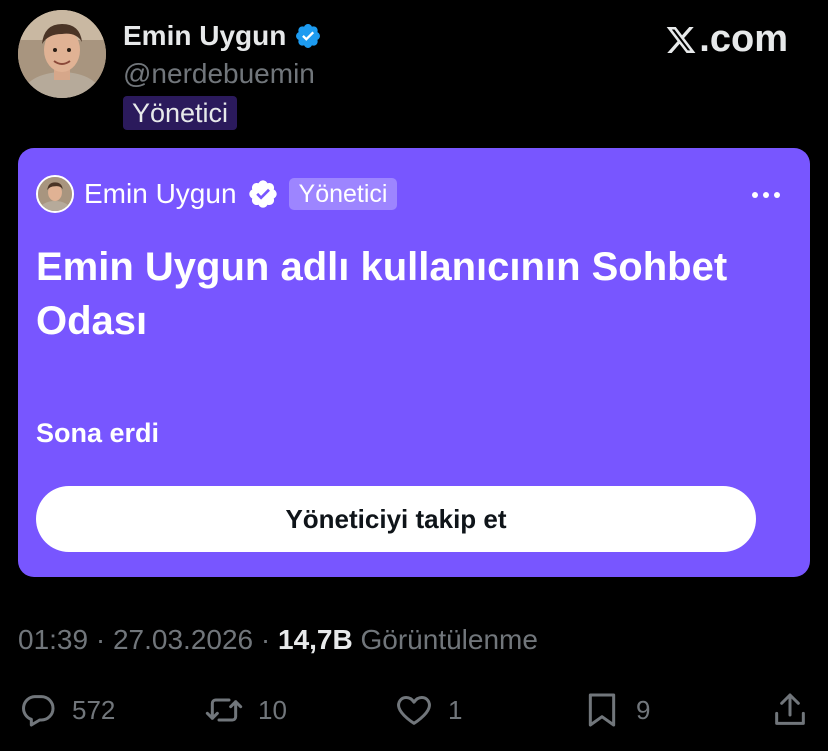 The width and height of the screenshot is (828, 751). What do you see at coordinates (53, 639) in the screenshot?
I see `tweet-time: 01:39` at bounding box center [53, 639].